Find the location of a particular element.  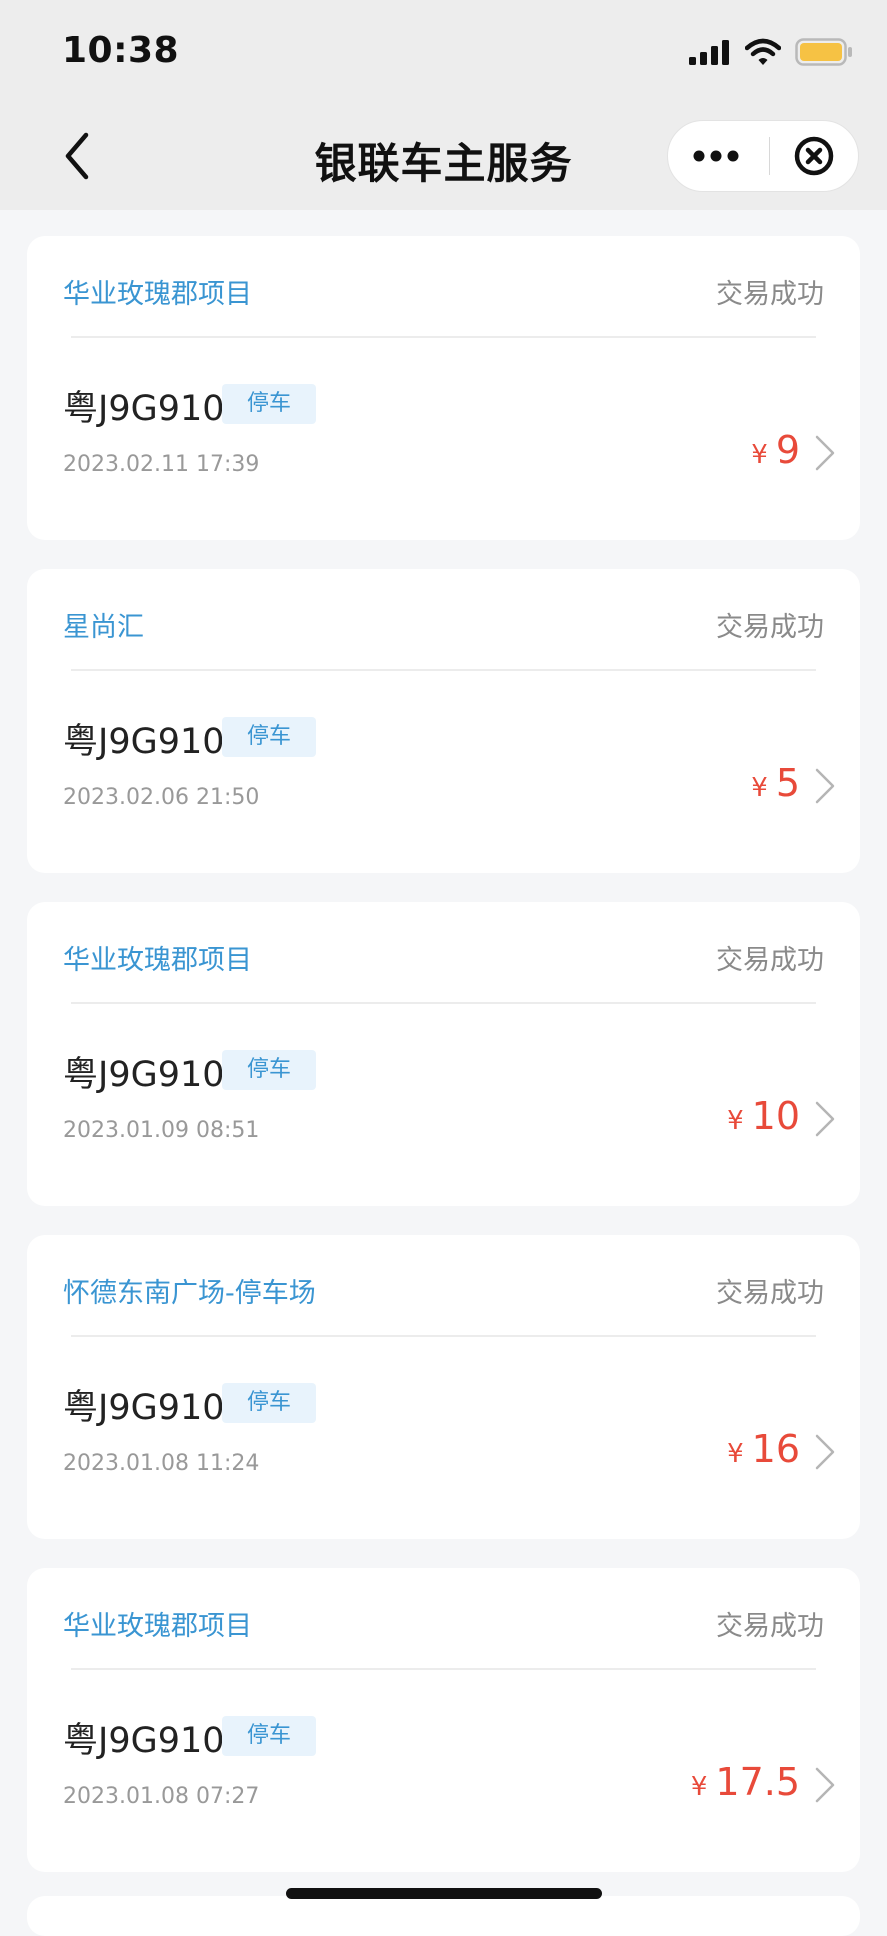

transaction-time: 2023.02.11 17:39 is located at coordinates (161, 464).